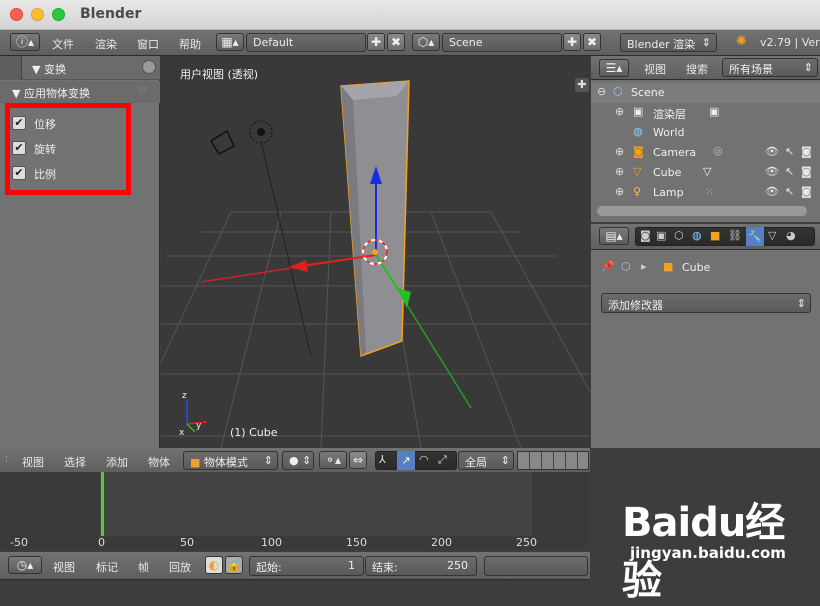 This screenshot has height=606, width=820. Describe the element at coordinates (614, 236) in the screenshot. I see `properties-editor-icon: ▤▴` at that location.